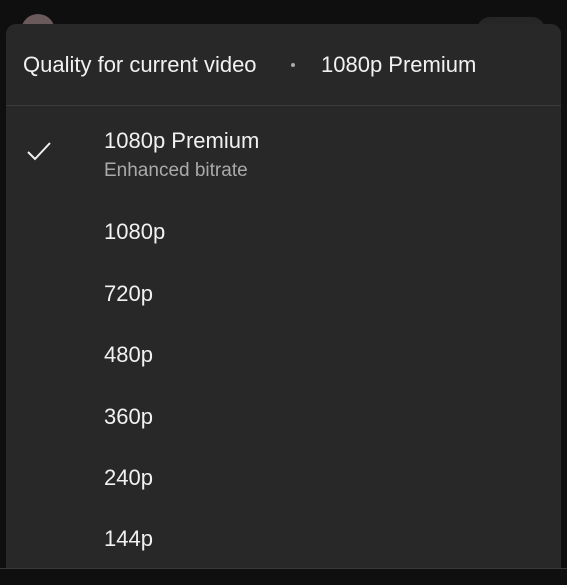  I want to click on quality-option-1080p: 1080p, so click(283, 232).